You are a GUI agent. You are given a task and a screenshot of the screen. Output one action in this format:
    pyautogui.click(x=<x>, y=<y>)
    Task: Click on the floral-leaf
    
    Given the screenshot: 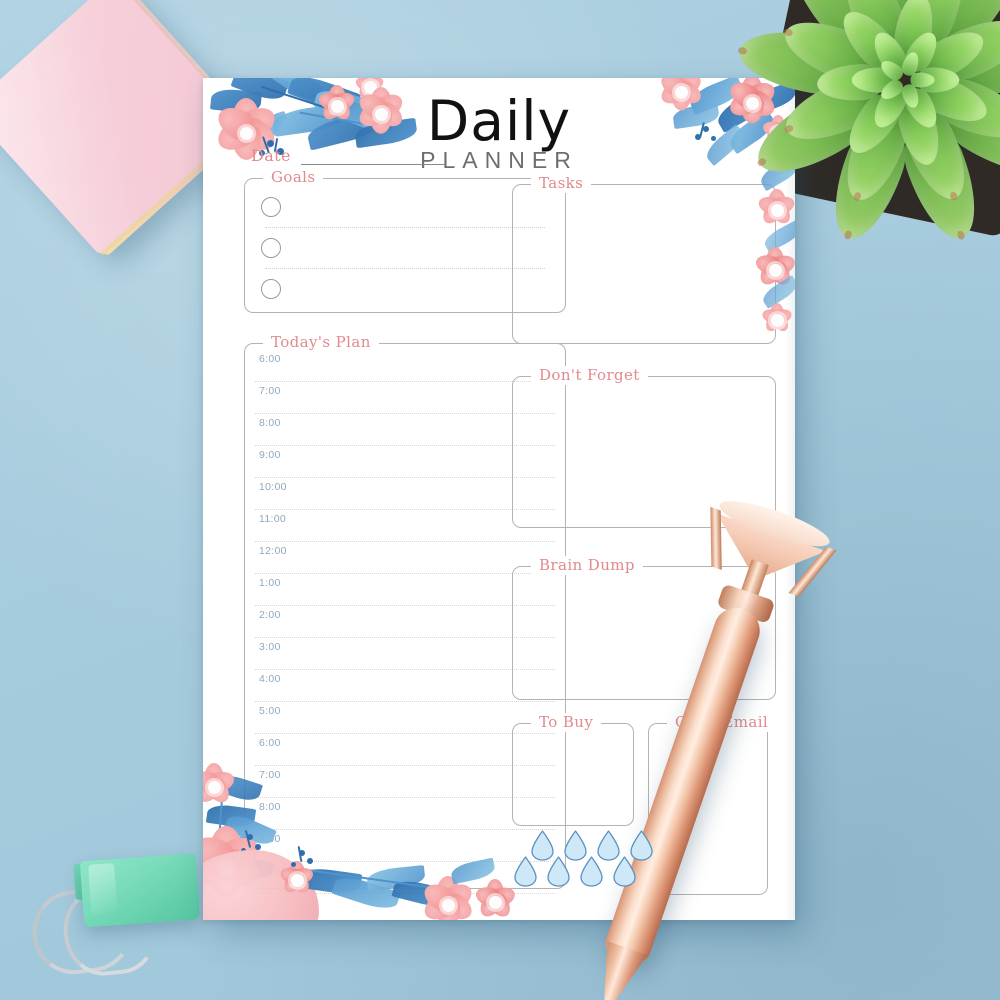 What is the action you would take?
    pyautogui.click(x=225, y=848)
    